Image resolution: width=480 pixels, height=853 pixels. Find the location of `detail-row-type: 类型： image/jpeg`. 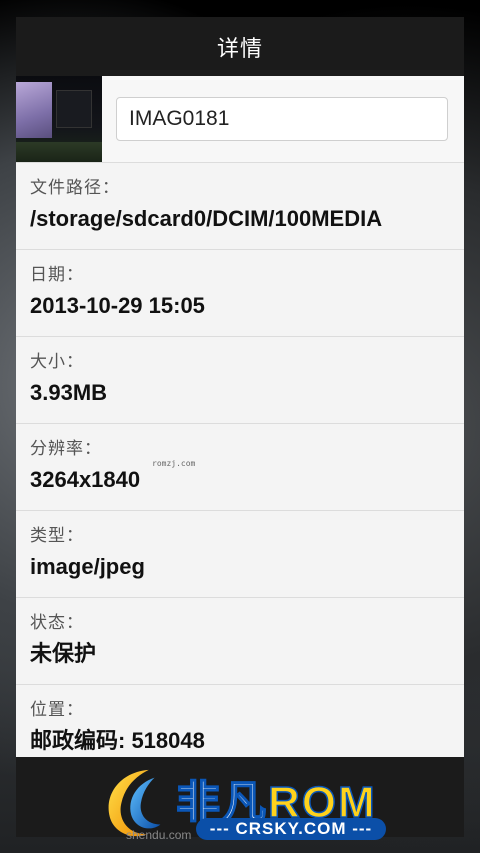

detail-row-type: 类型： image/jpeg is located at coordinates (240, 554).